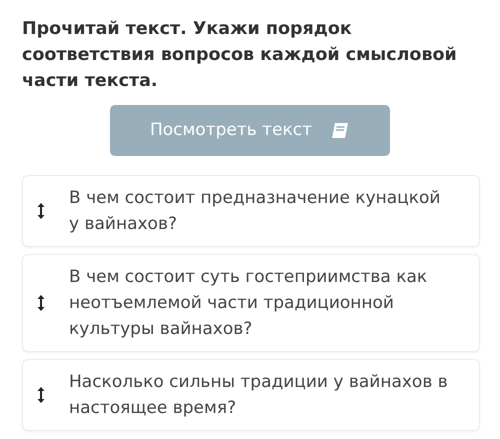 This screenshot has height=439, width=500. Describe the element at coordinates (255, 211) in the screenshot. I see `question-text: В чем состоит предназначение кунацкой у вайнахов?` at that location.